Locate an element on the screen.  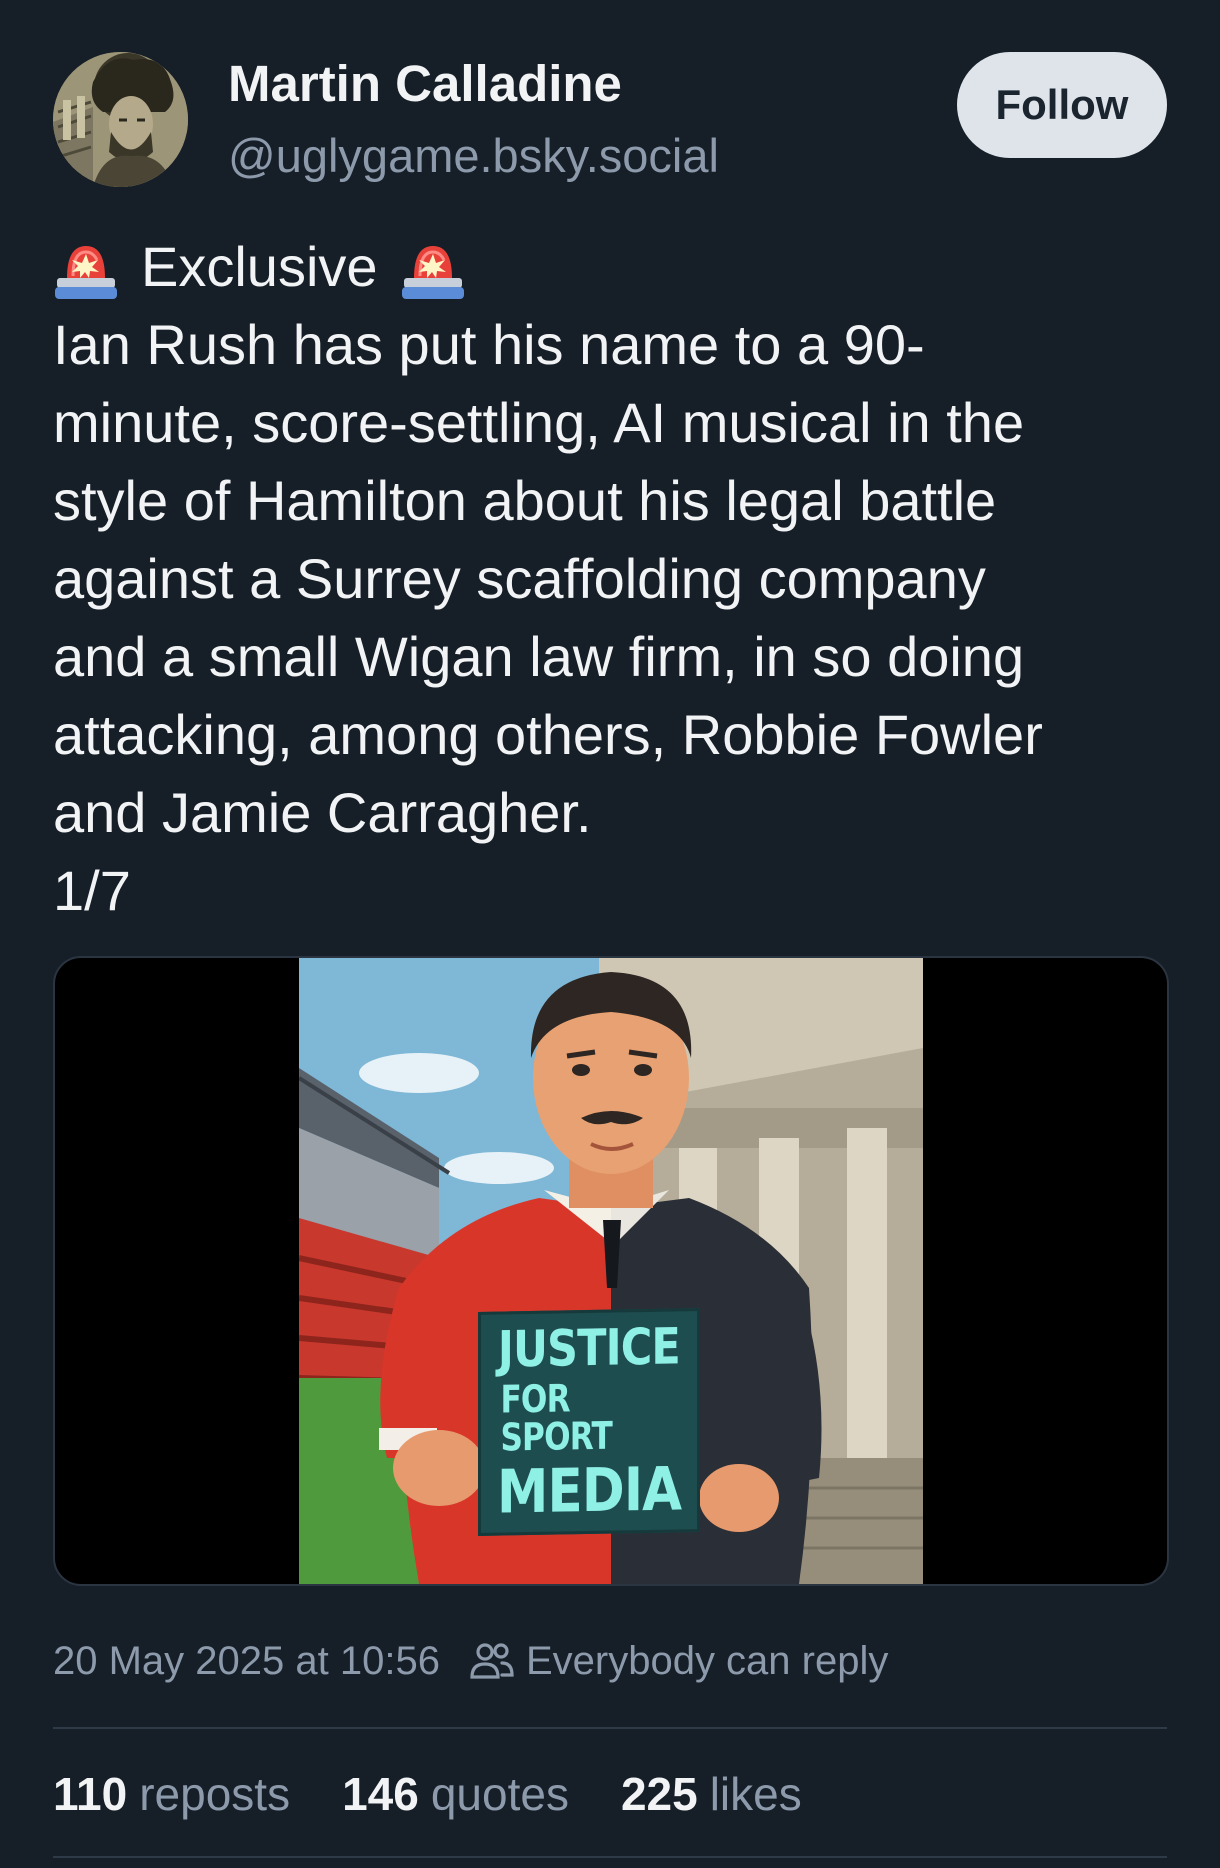
post-body-line: and Jamie Carragher. is located at coordinates (322, 812).